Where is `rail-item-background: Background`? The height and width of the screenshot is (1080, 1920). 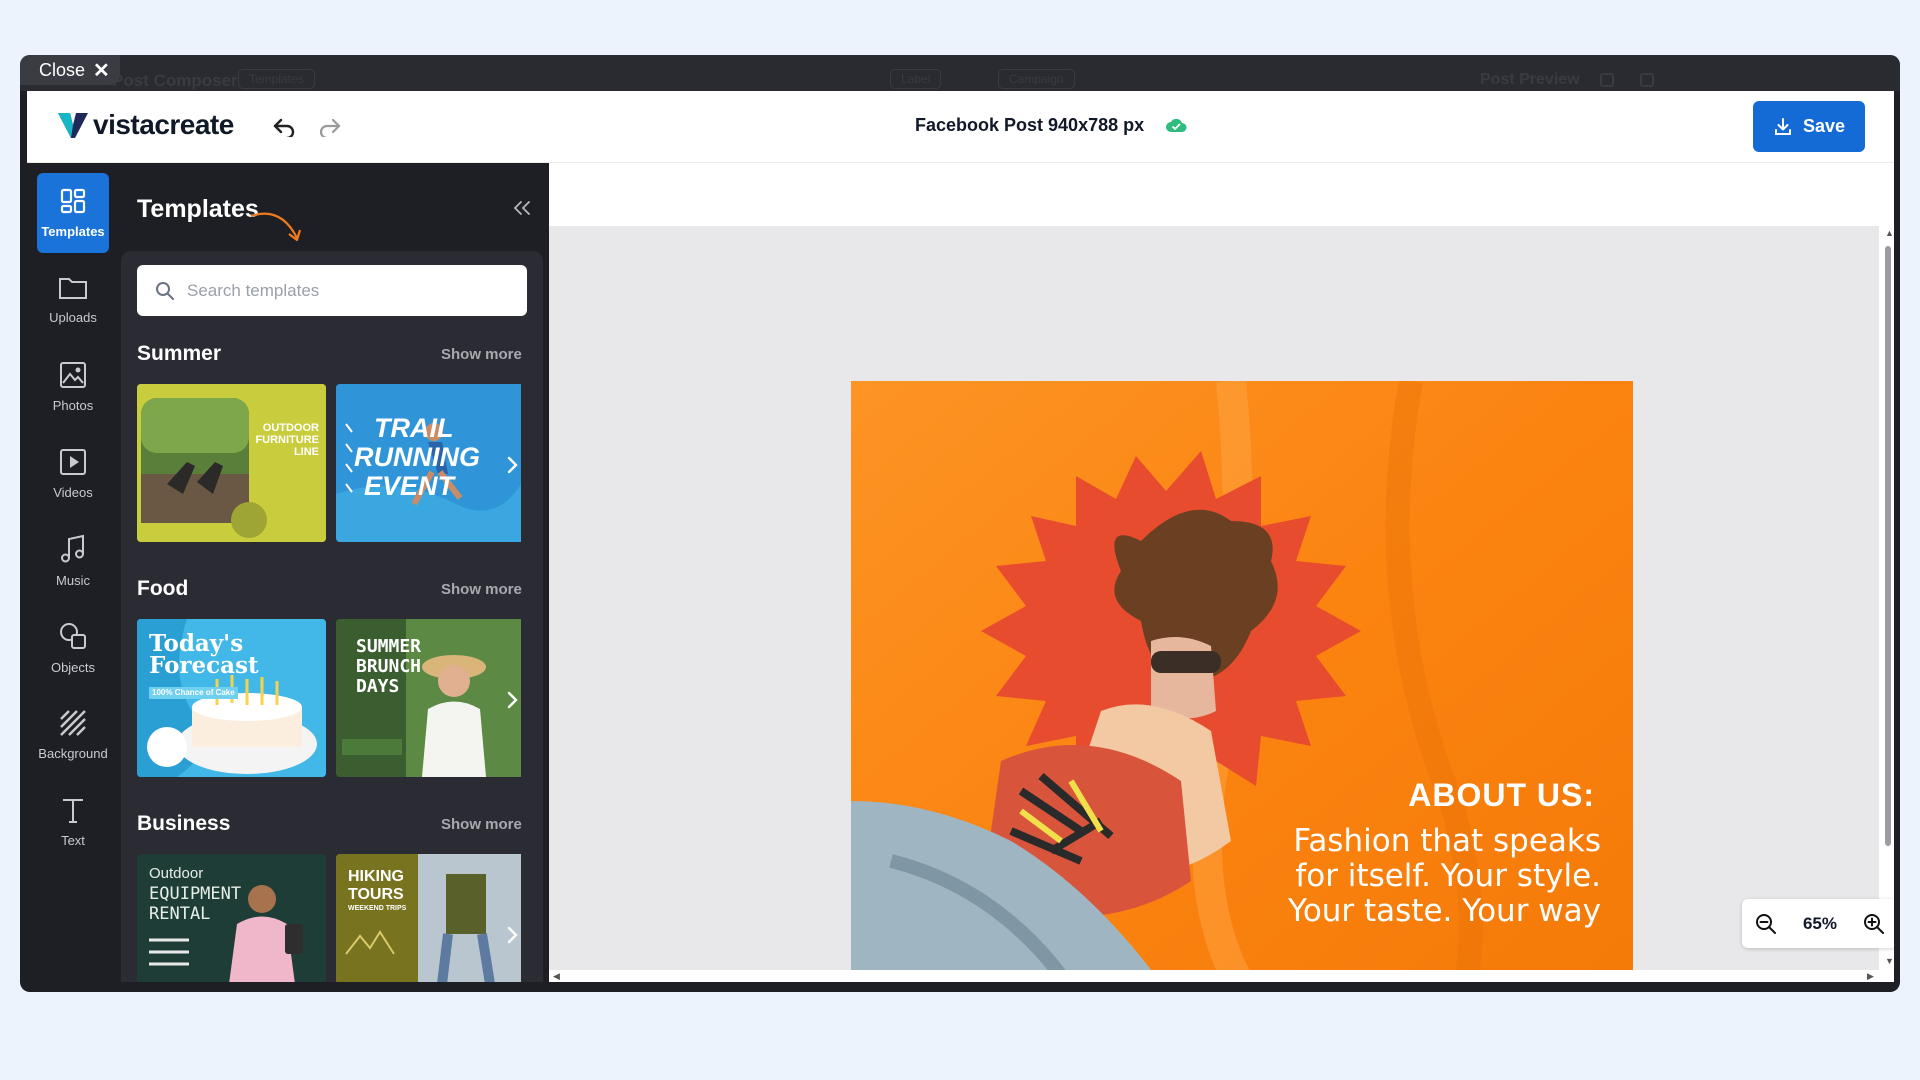
rail-item-background: Background is located at coordinates (73, 735).